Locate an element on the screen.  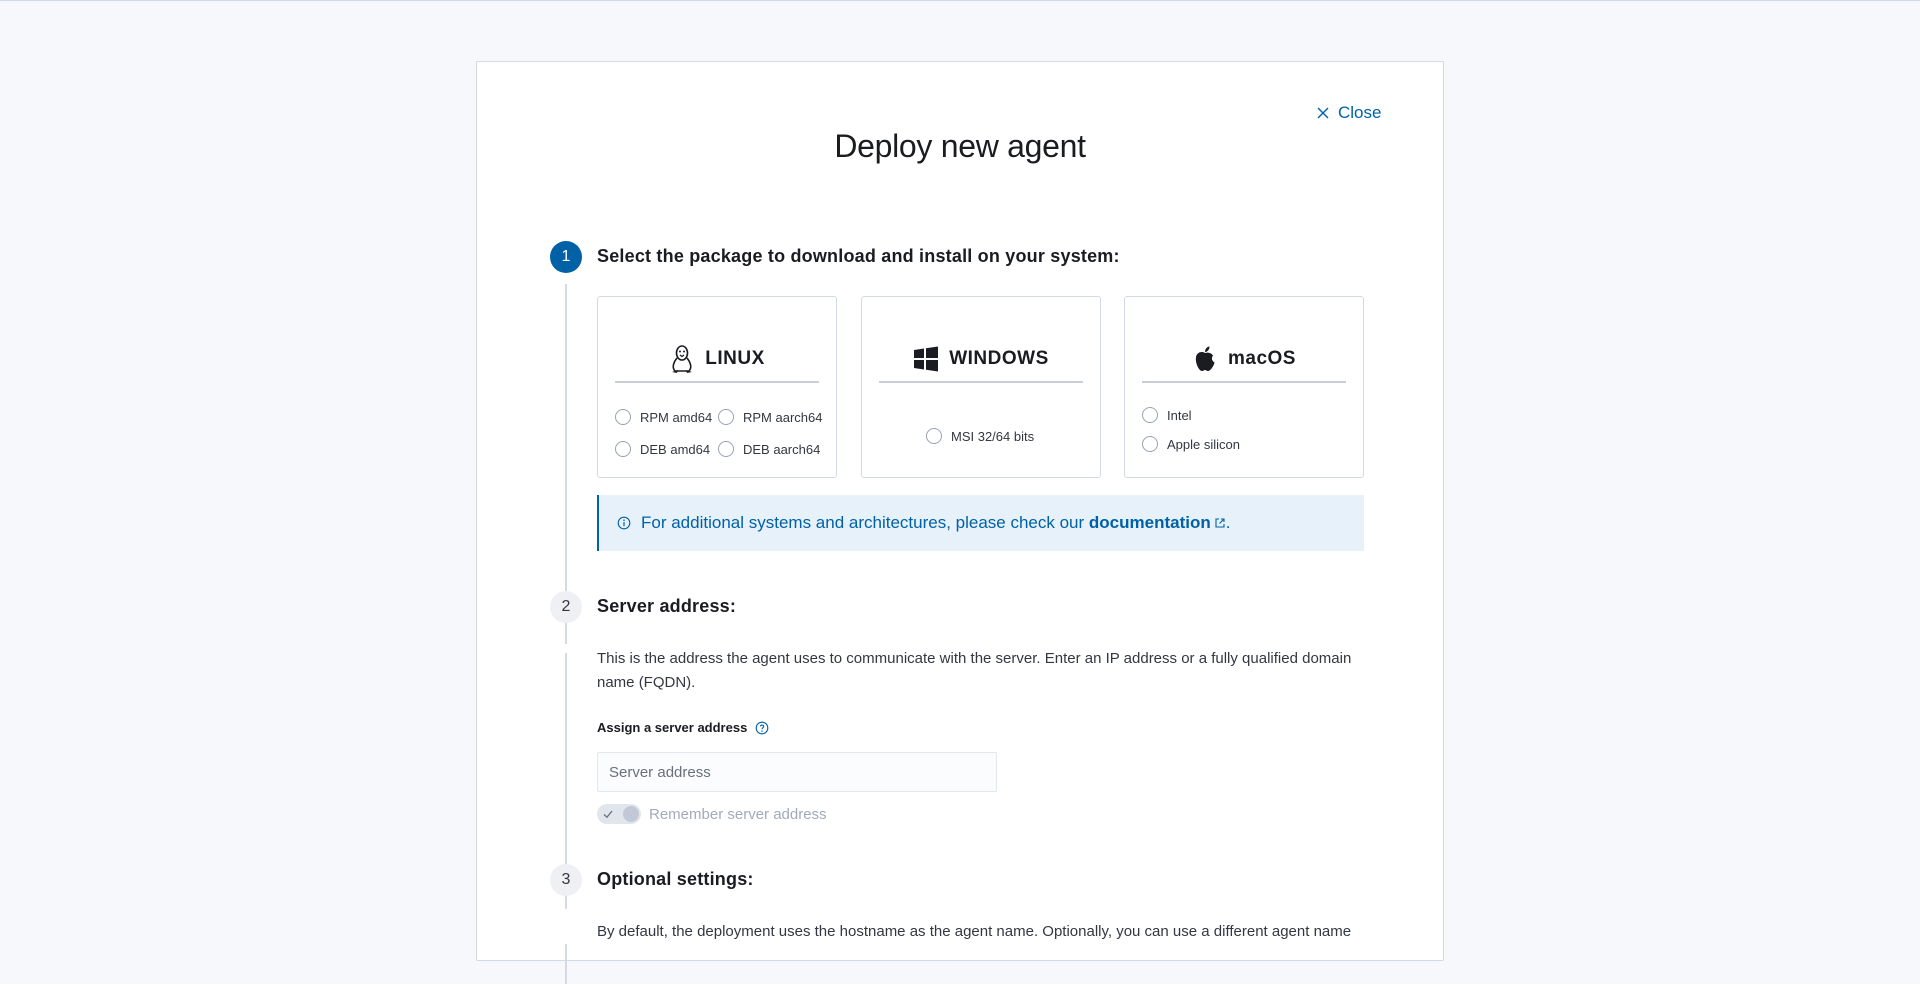
server-address-field-label: Assign a server address is located at coordinates (683, 727).